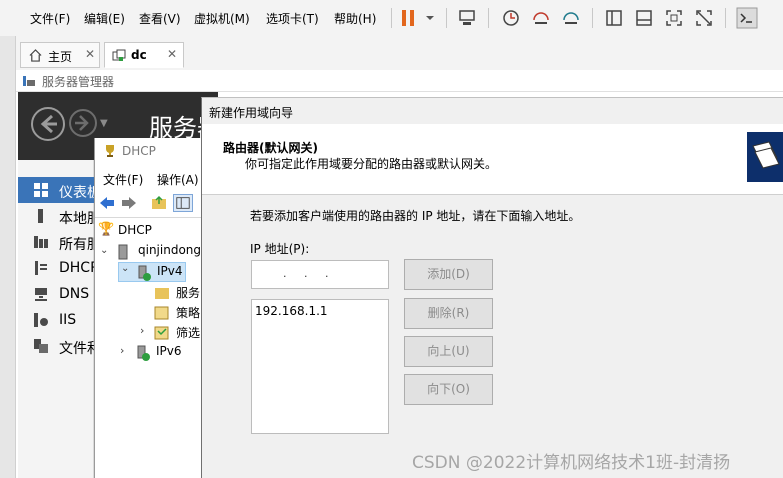  I want to click on fullscreen-icon, so click(674, 18).